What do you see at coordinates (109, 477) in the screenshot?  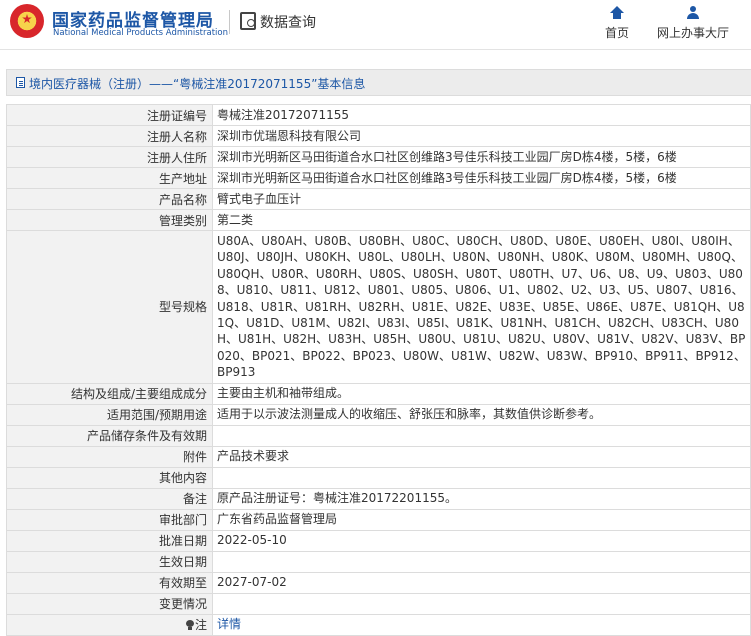 I see `field-label: 其他内容` at bounding box center [109, 477].